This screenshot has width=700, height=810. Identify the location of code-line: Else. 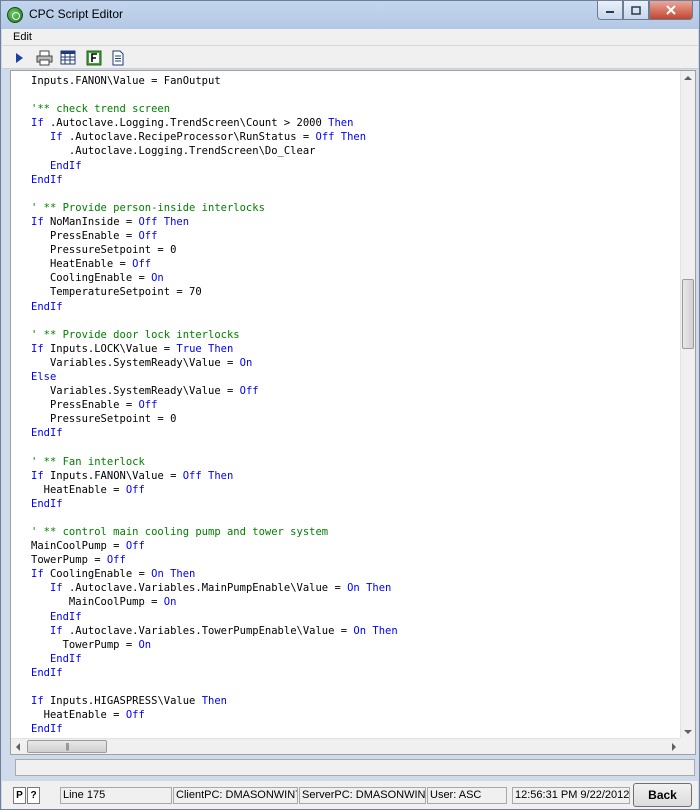
(356, 377).